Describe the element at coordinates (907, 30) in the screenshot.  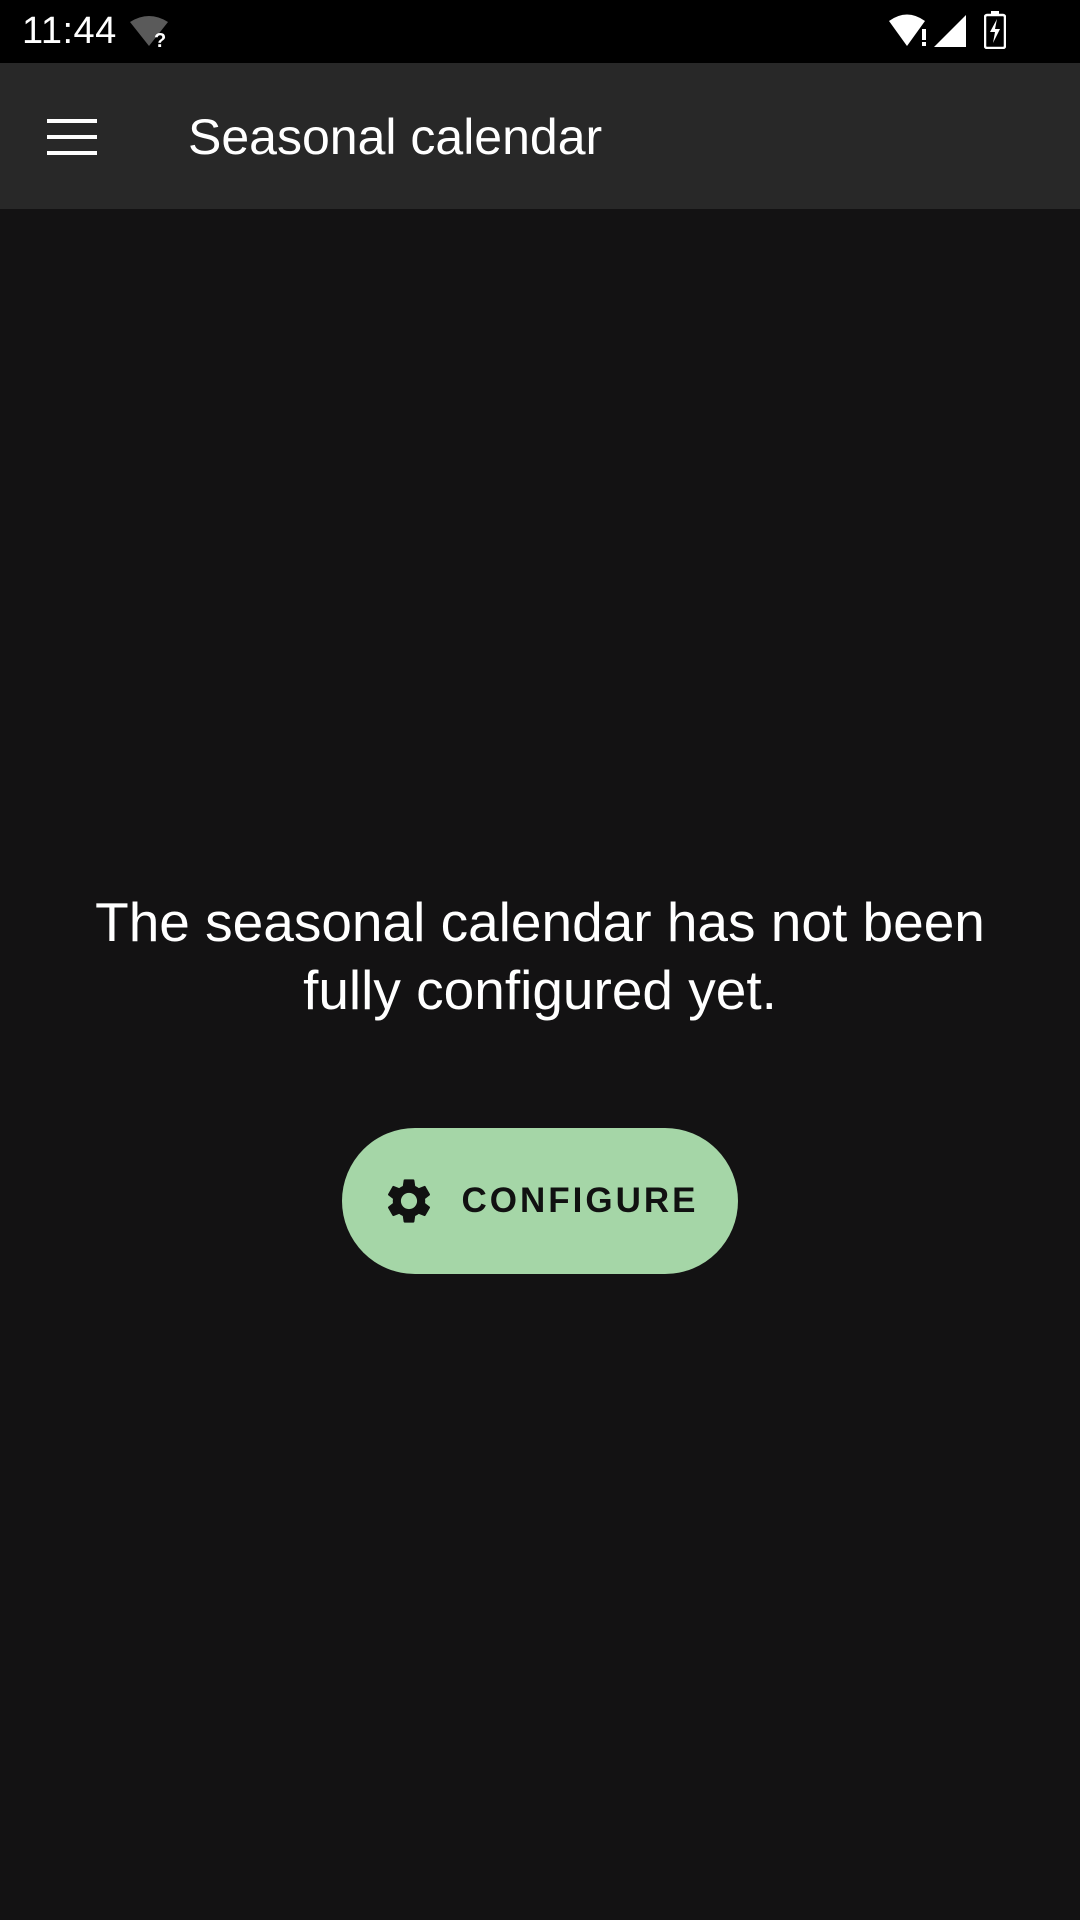
I see `wifi-alert-icon` at that location.